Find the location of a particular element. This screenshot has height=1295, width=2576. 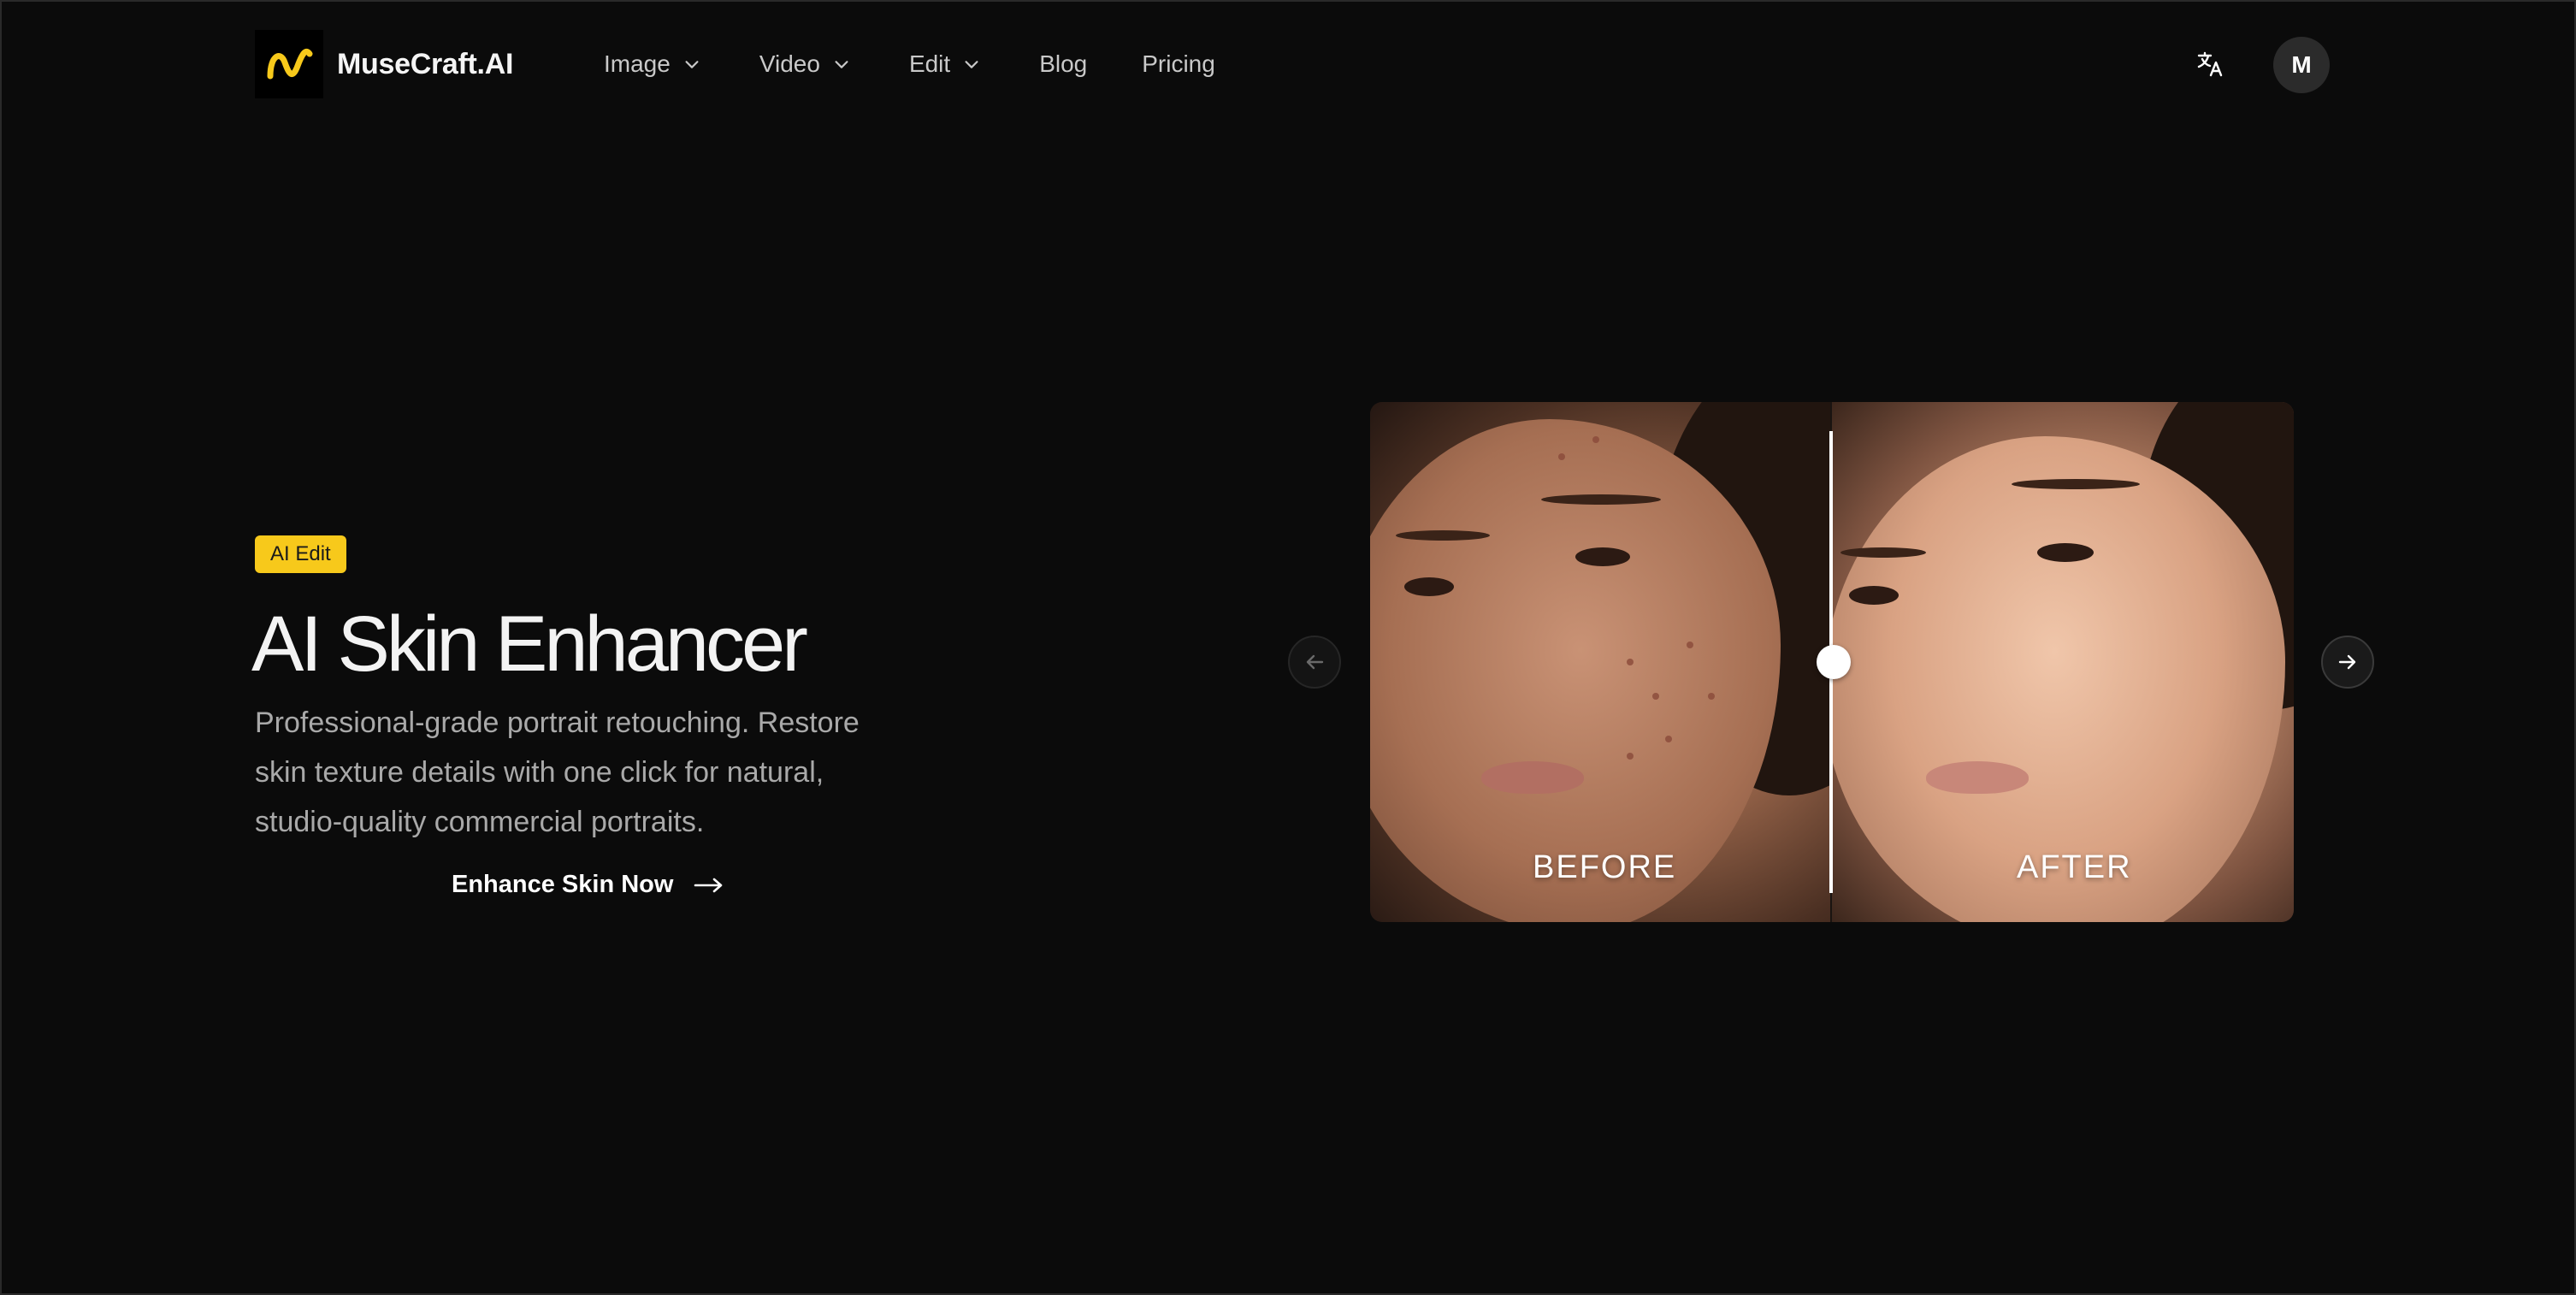

enhance-skin-button: Enhance Skin Now is located at coordinates (588, 885).